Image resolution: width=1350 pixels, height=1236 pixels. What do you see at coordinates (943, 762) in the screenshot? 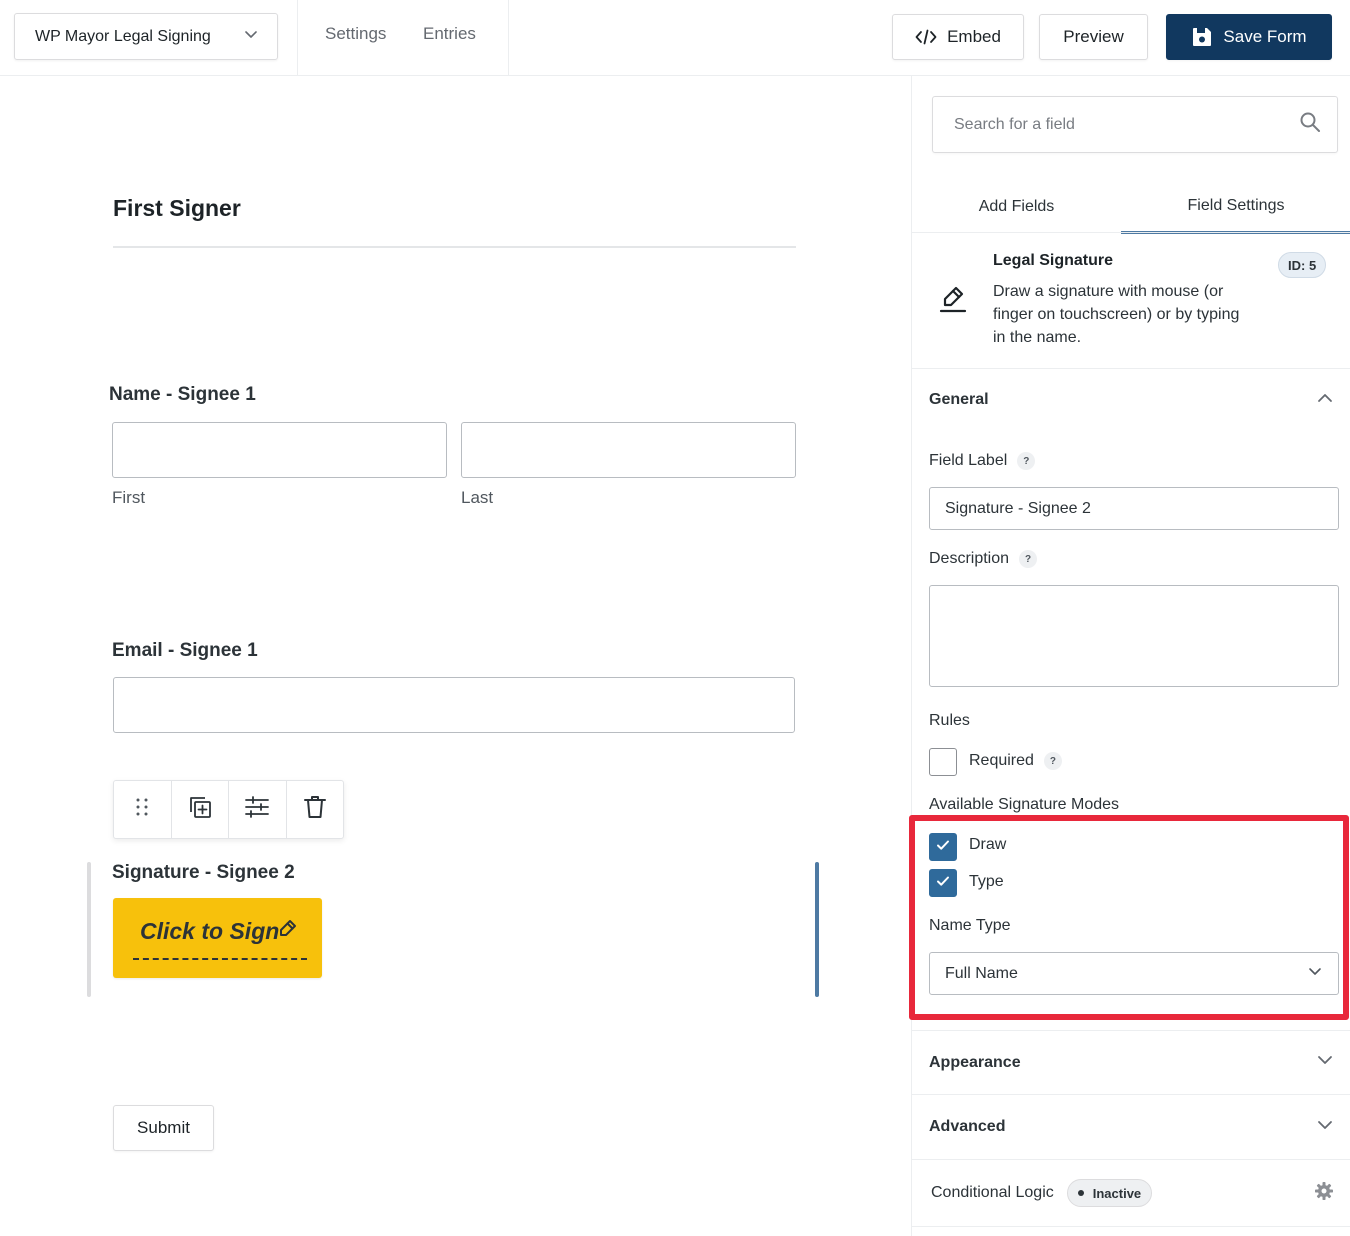
I see `required-checkbox` at bounding box center [943, 762].